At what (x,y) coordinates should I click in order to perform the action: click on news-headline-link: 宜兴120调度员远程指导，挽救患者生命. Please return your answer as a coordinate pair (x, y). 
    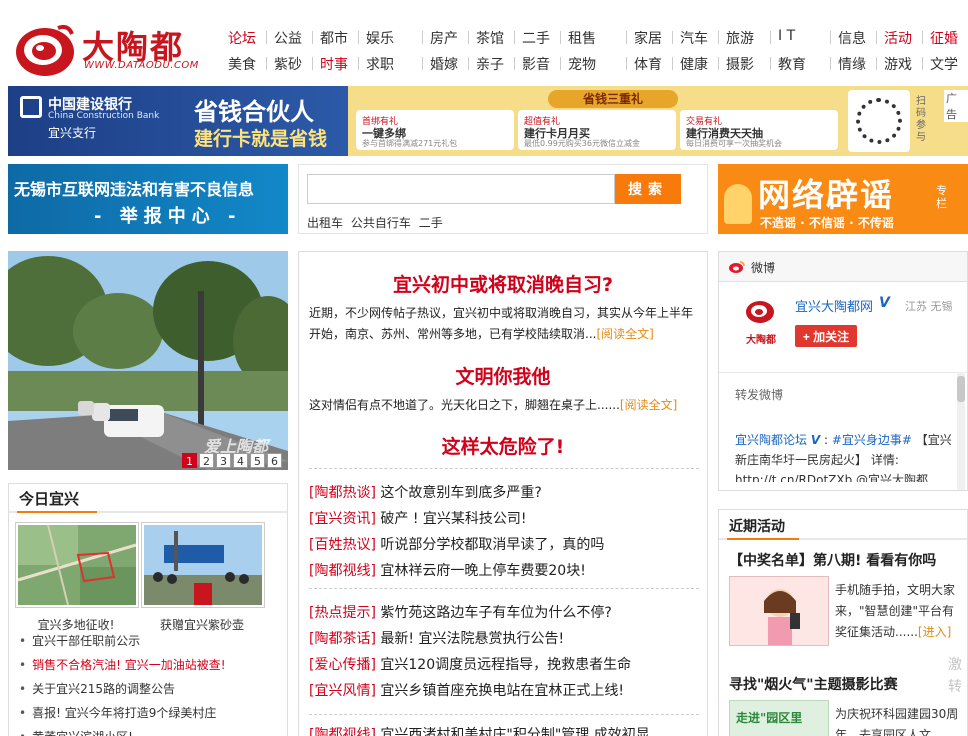
    Looking at the image, I should click on (503, 665).